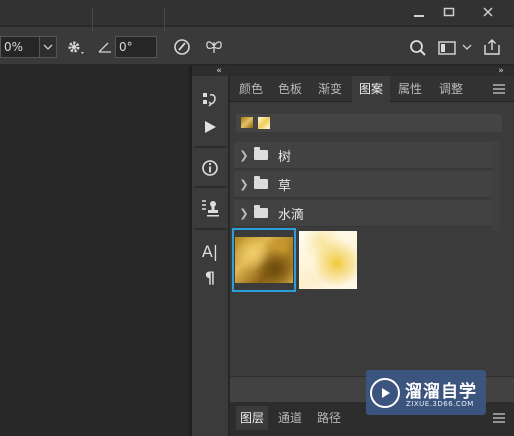 The height and width of the screenshot is (436, 514). Describe the element at coordinates (372, 71) in the screenshot. I see `panel-header` at that location.